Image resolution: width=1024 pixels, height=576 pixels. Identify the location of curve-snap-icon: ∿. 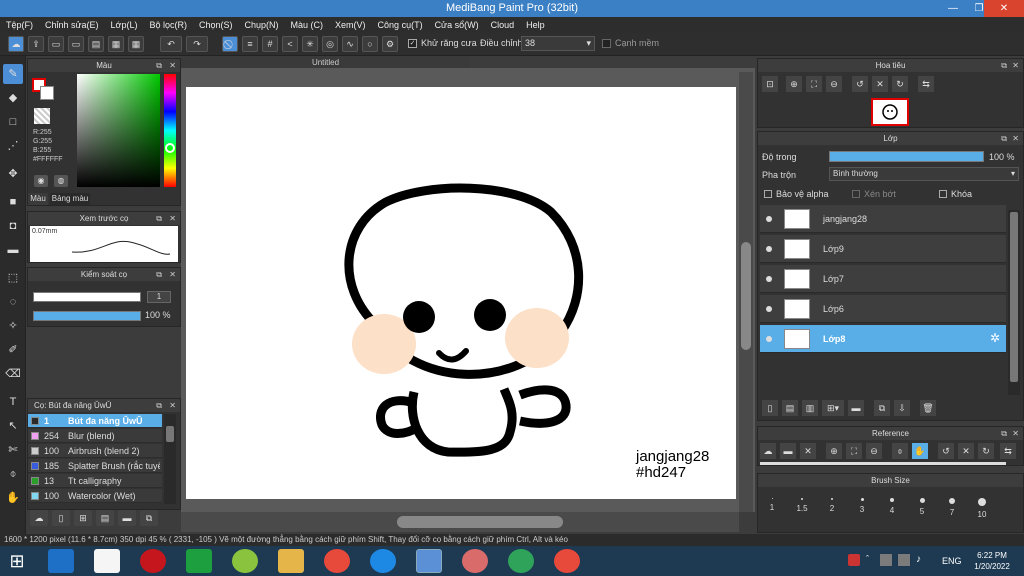
(350, 44).